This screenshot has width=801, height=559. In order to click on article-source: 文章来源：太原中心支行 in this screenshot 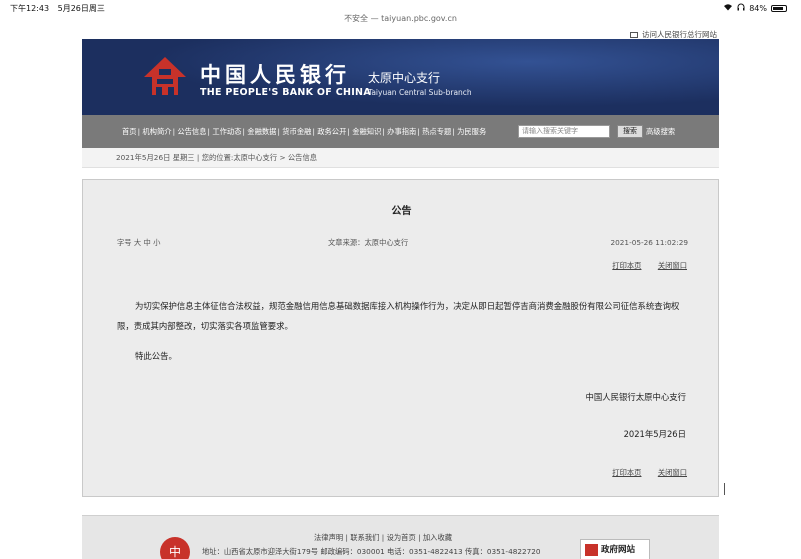, I will do `click(368, 242)`.